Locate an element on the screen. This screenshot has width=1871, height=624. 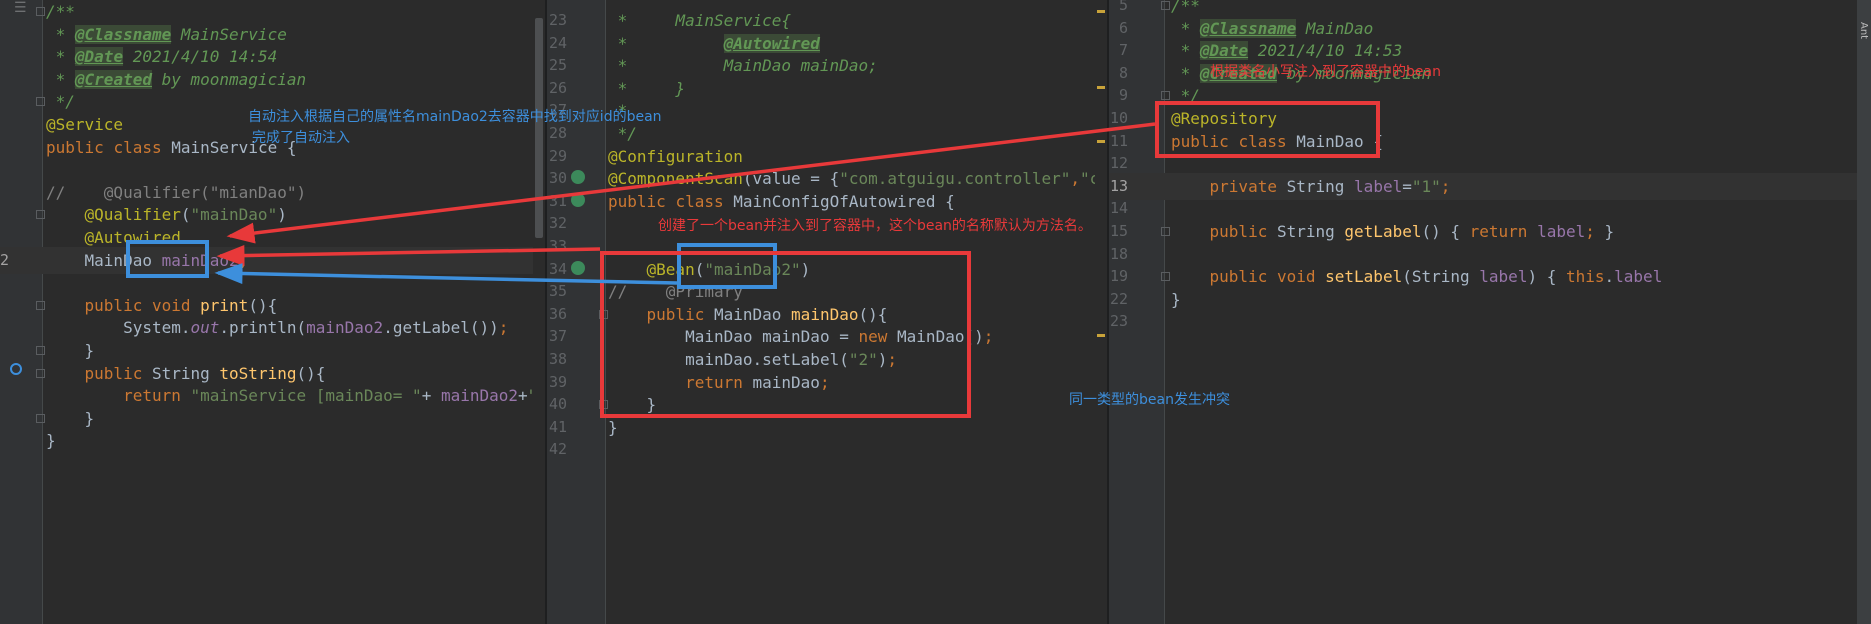
code-line: 42 is located at coordinates (827, 449).